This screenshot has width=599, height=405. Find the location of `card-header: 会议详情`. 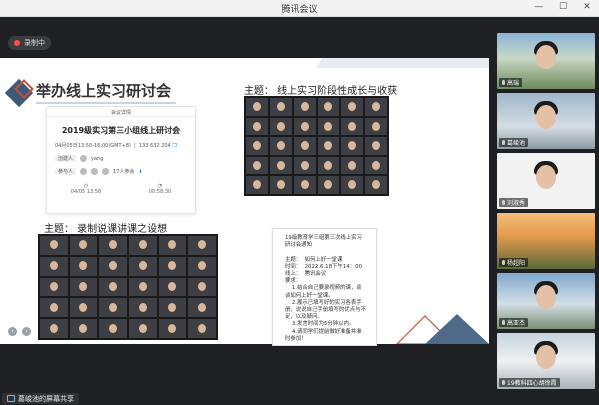

card-header: 会议详情 is located at coordinates (121, 112).